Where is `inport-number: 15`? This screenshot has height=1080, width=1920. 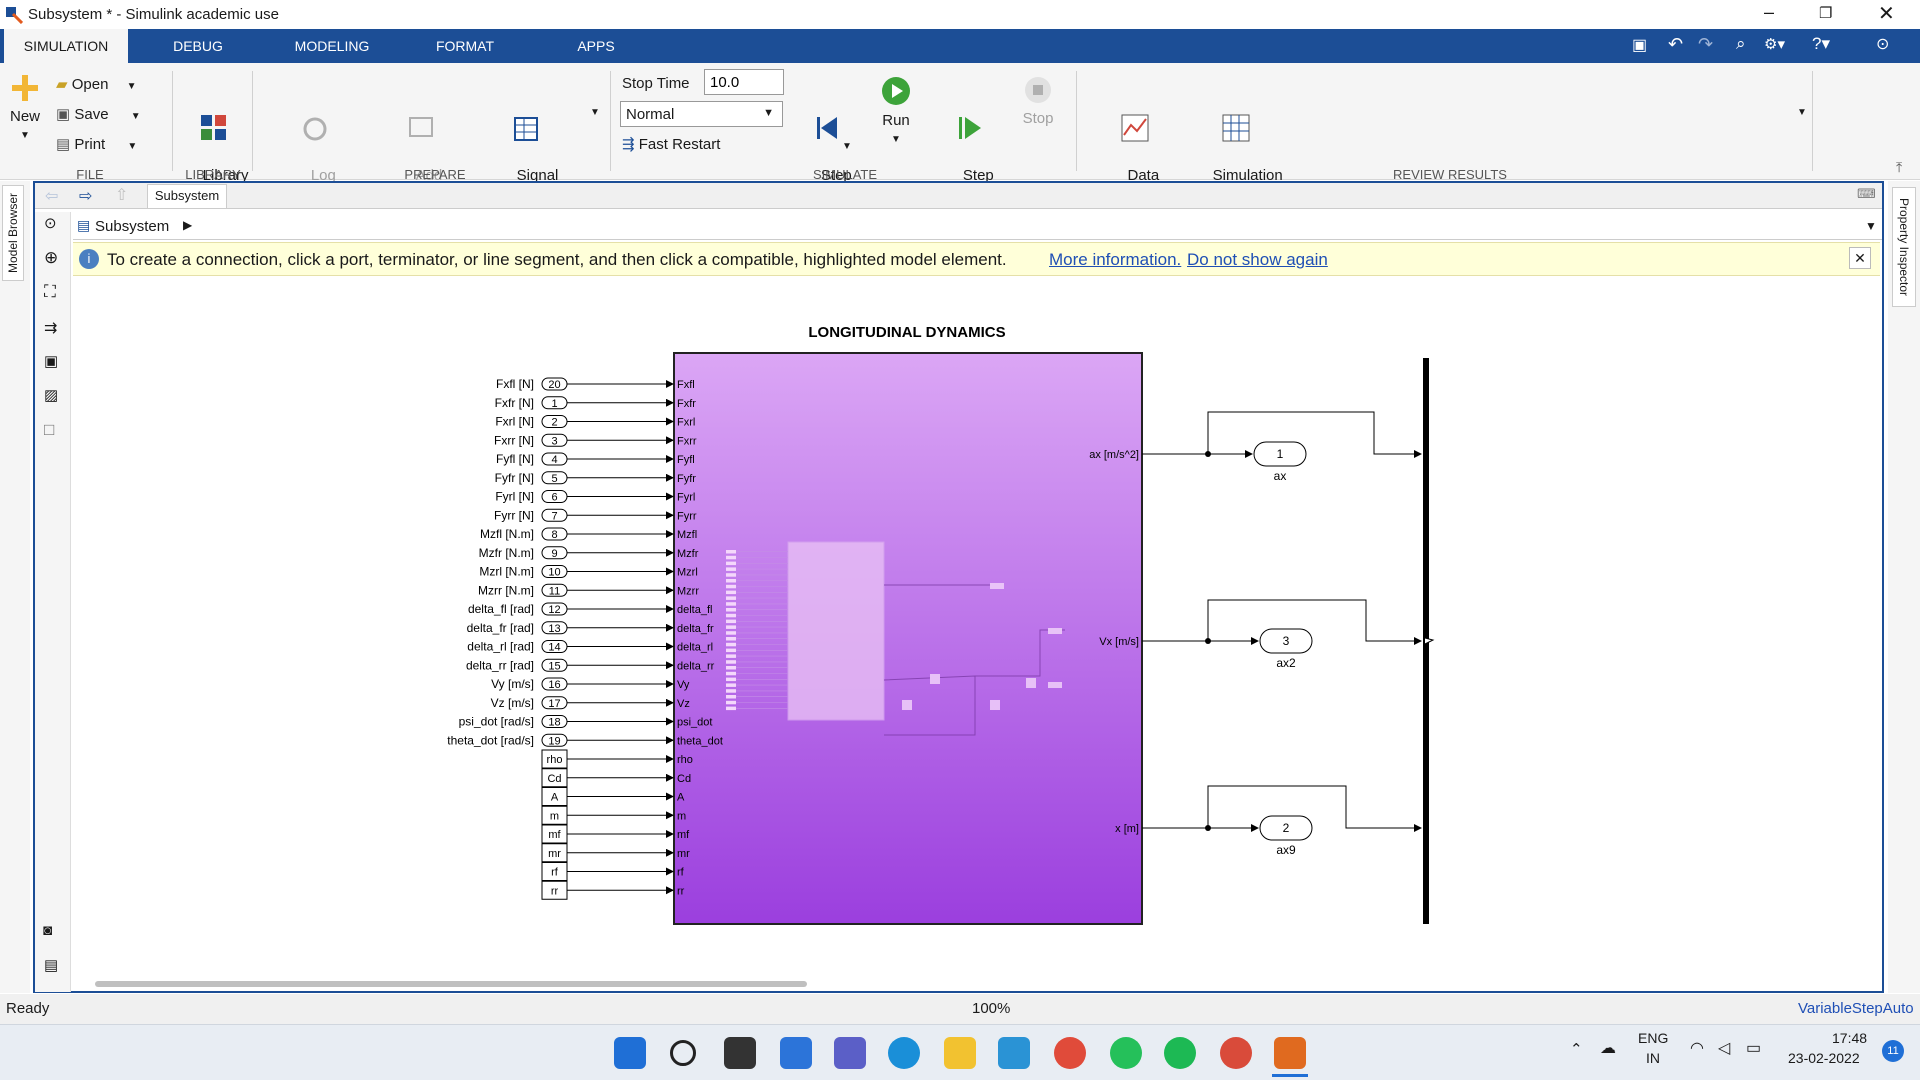
inport-number: 15 is located at coordinates (554, 666).